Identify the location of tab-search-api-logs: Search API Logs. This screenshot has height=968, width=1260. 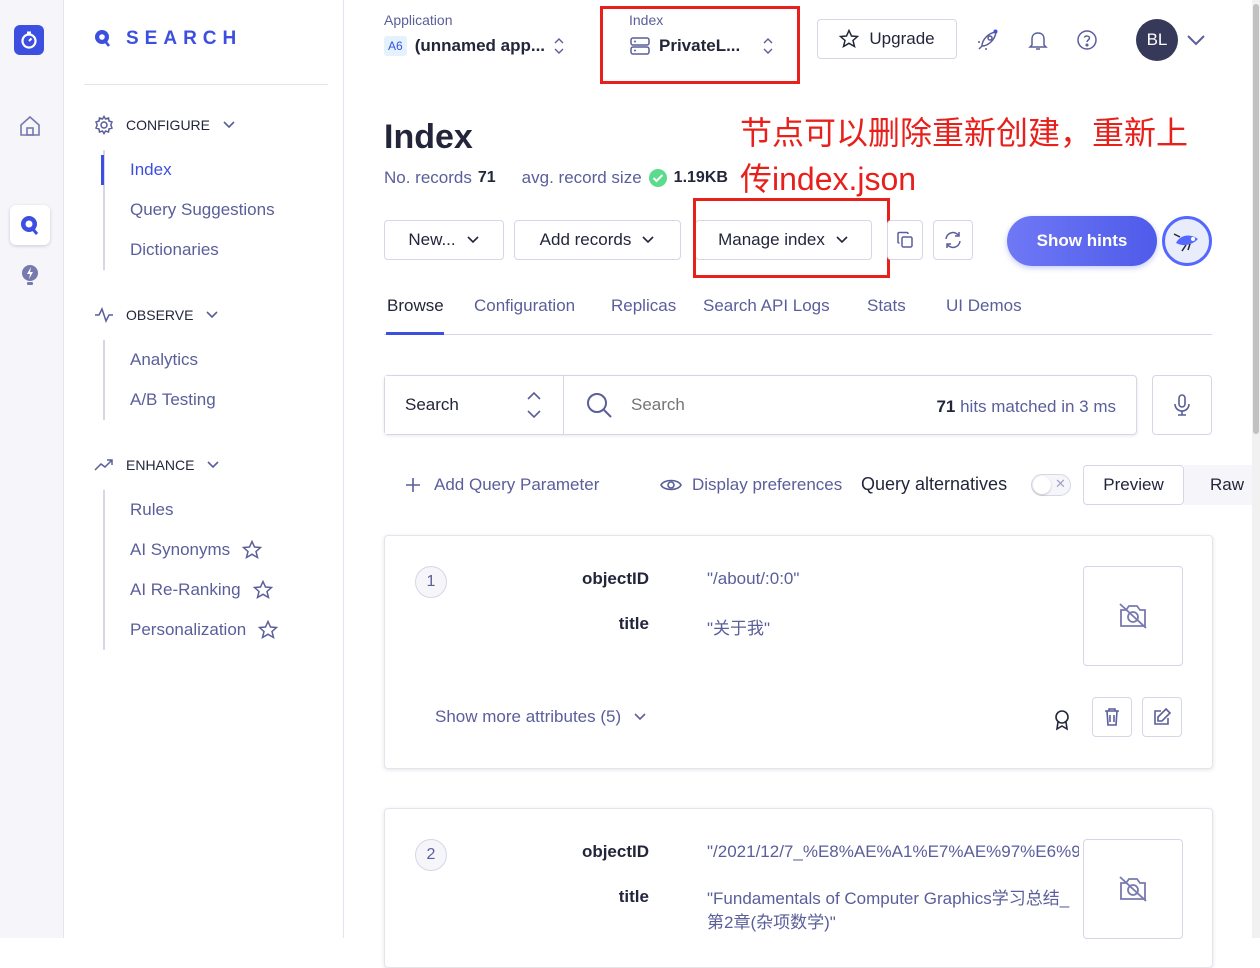
(766, 306).